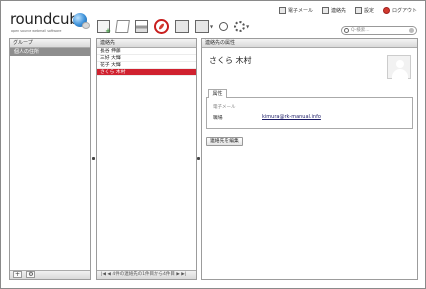  I want to click on groups-footer: + ⚙, so click(50, 274).